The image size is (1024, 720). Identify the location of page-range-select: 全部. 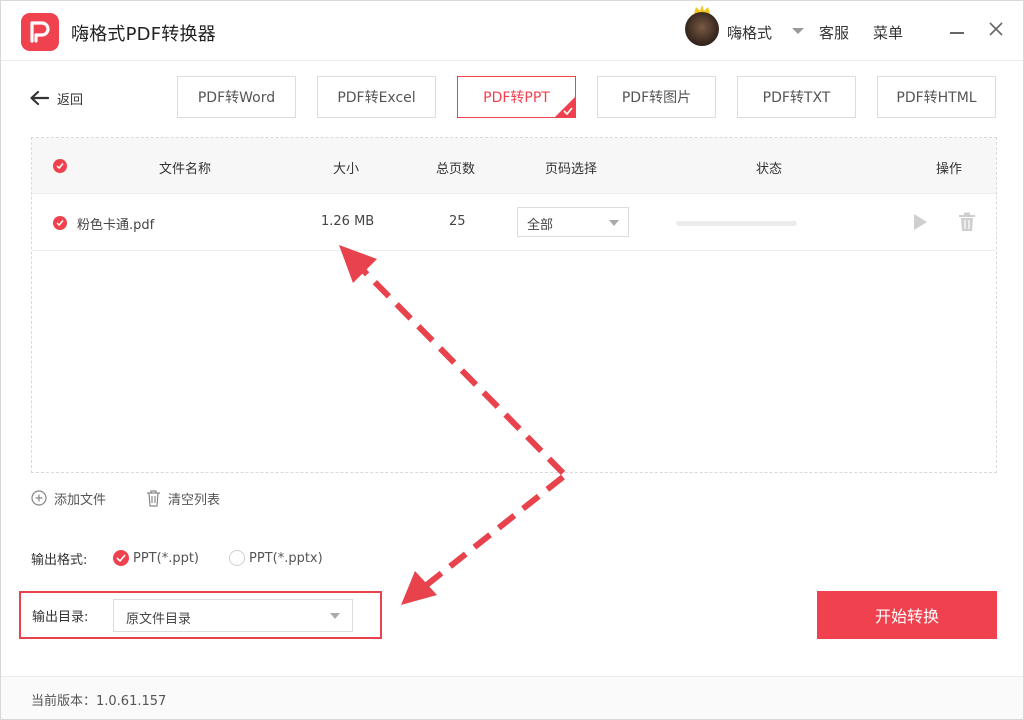
(573, 222).